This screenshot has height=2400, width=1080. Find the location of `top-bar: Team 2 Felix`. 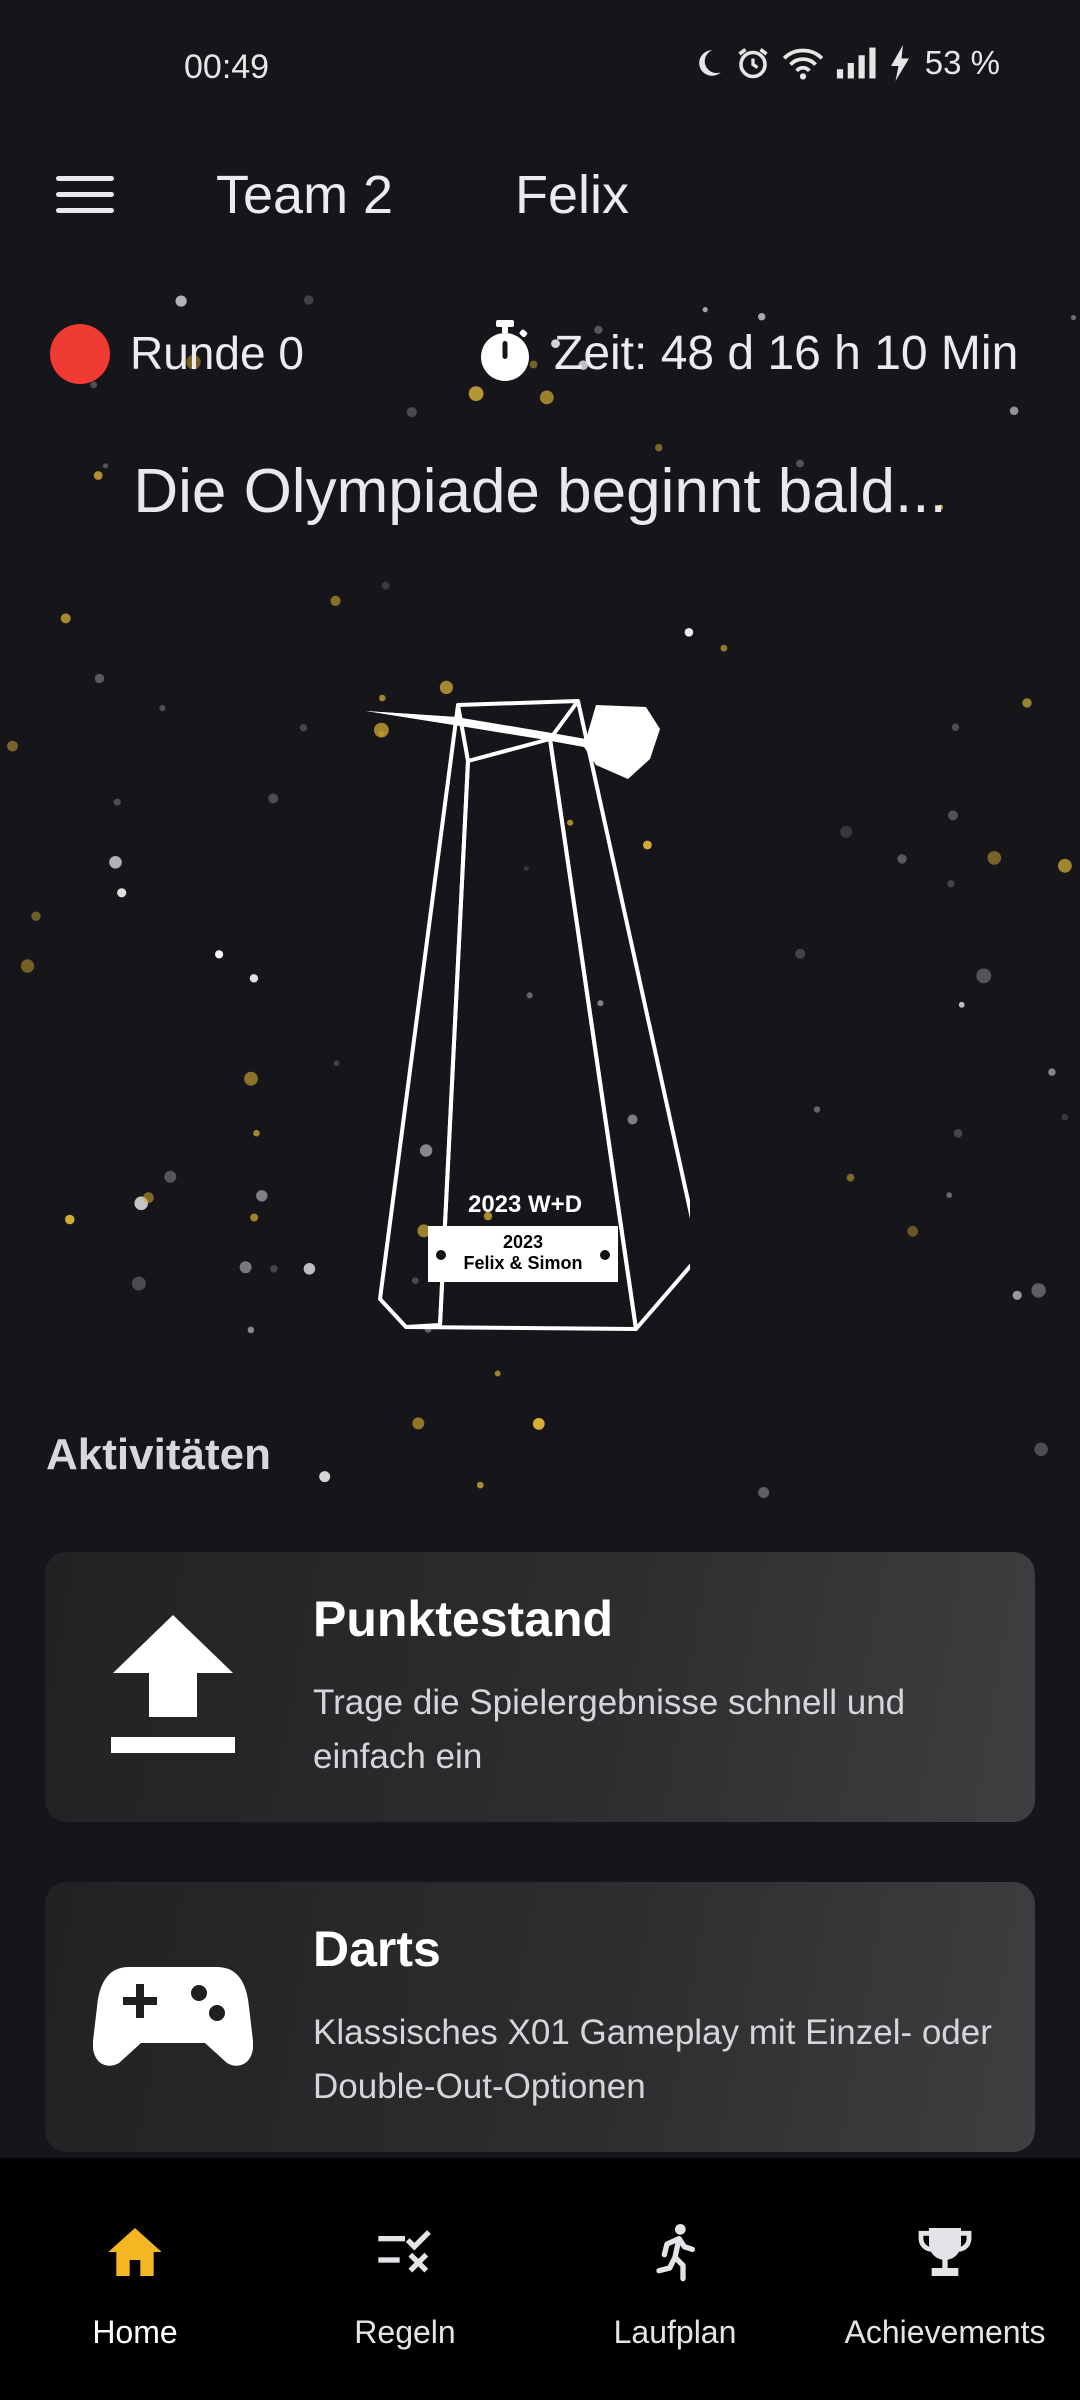

top-bar: Team 2 Felix is located at coordinates (540, 195).